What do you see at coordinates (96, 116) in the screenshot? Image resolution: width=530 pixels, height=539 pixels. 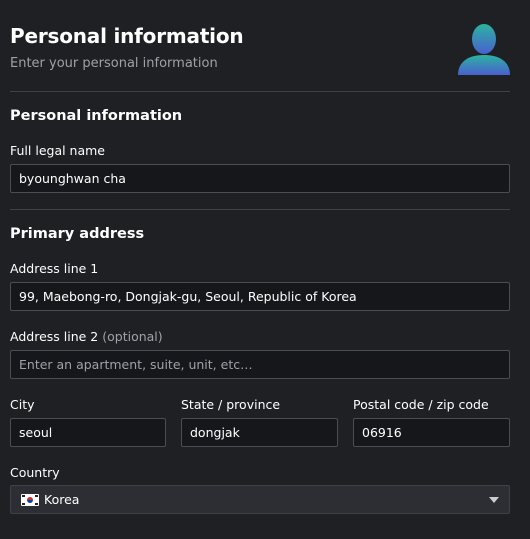 I see `section-title-personal: Personal information` at bounding box center [96, 116].